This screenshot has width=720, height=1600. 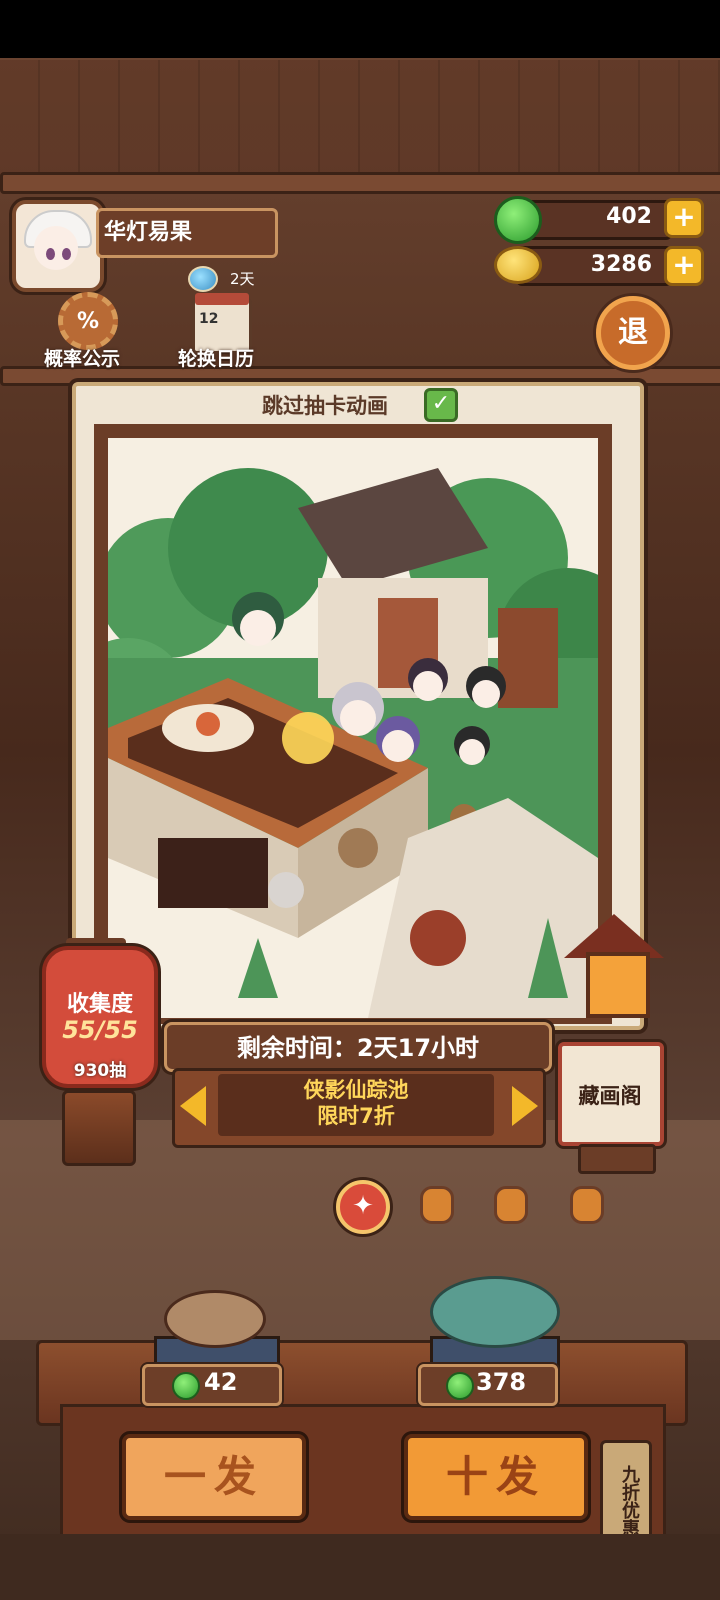 I want to click on ten-draw-button: 十发, so click(x=496, y=1477).